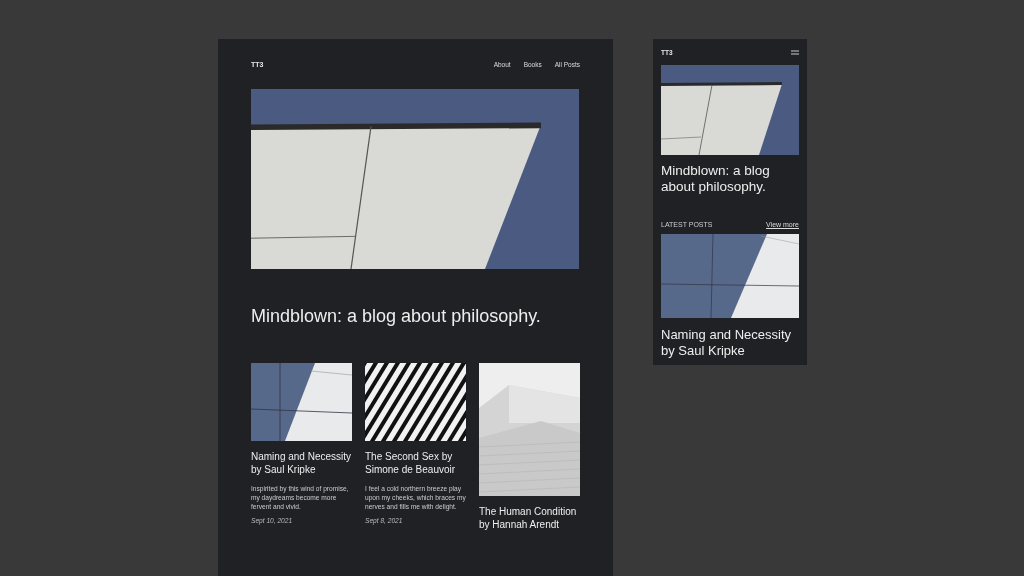  Describe the element at coordinates (415, 463) in the screenshot. I see `post-title: The Second Sex by Simone de Beauvoir` at that location.